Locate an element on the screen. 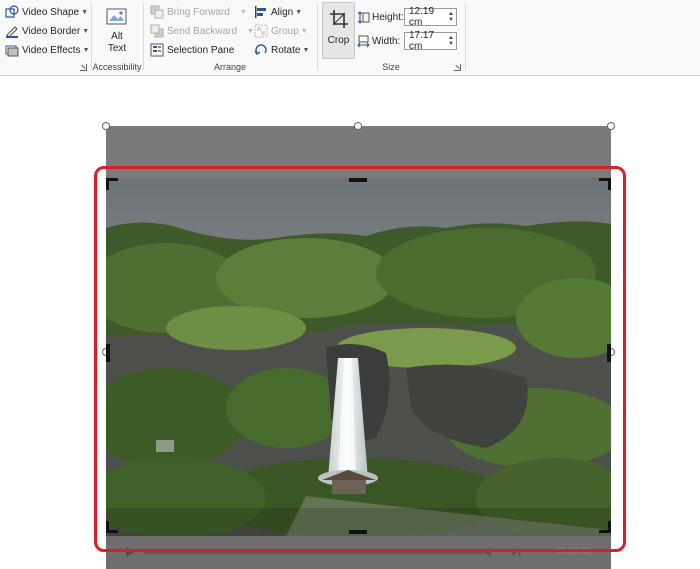  video-border-button: Video Border ▼ is located at coordinates (47, 31).